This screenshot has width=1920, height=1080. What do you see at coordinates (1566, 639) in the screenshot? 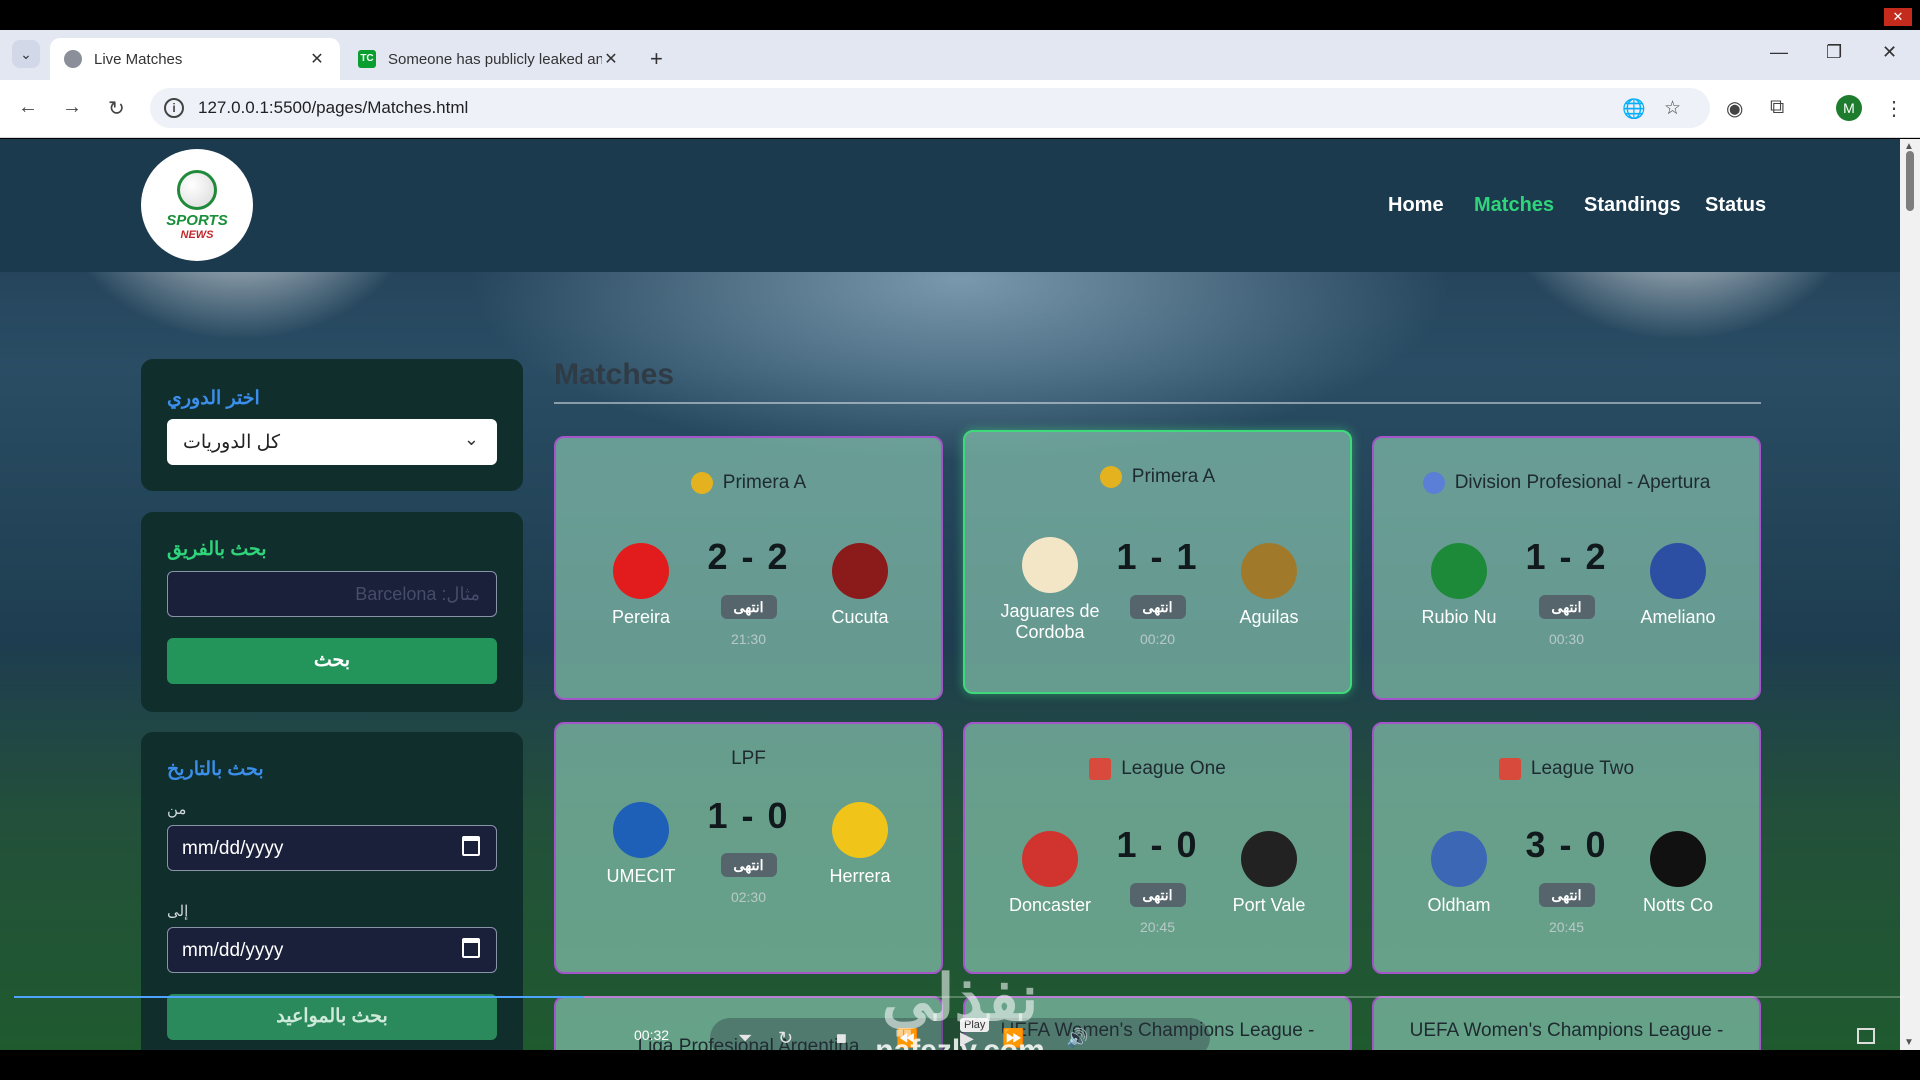
I see `match-time: 00:30` at bounding box center [1566, 639].